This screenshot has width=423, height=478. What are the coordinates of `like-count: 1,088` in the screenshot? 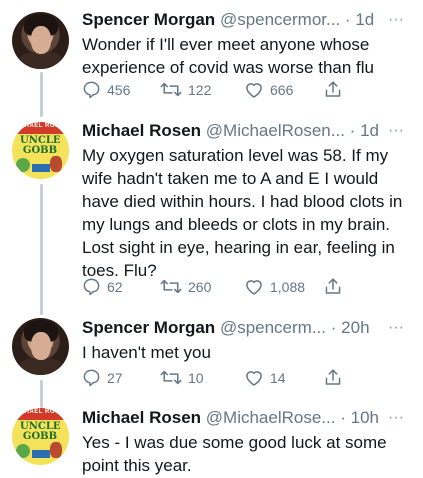 It's located at (288, 286).